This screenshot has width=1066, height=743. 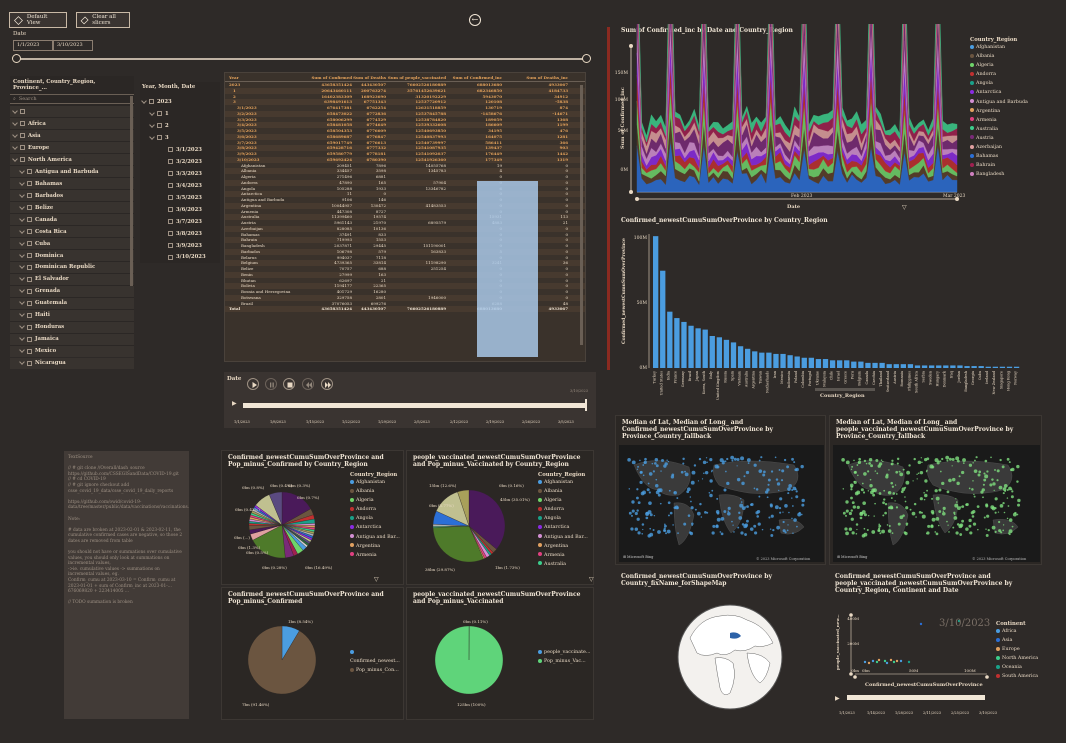 I want to click on slicer-item: 3/2/2023, so click(x=180, y=161).